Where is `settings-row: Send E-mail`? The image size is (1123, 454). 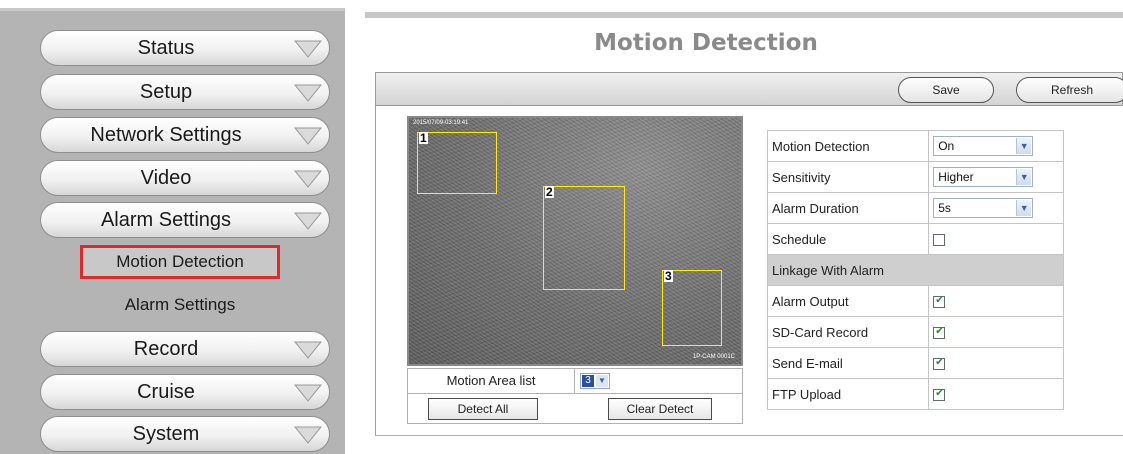
settings-row: Send E-mail is located at coordinates (915, 363).